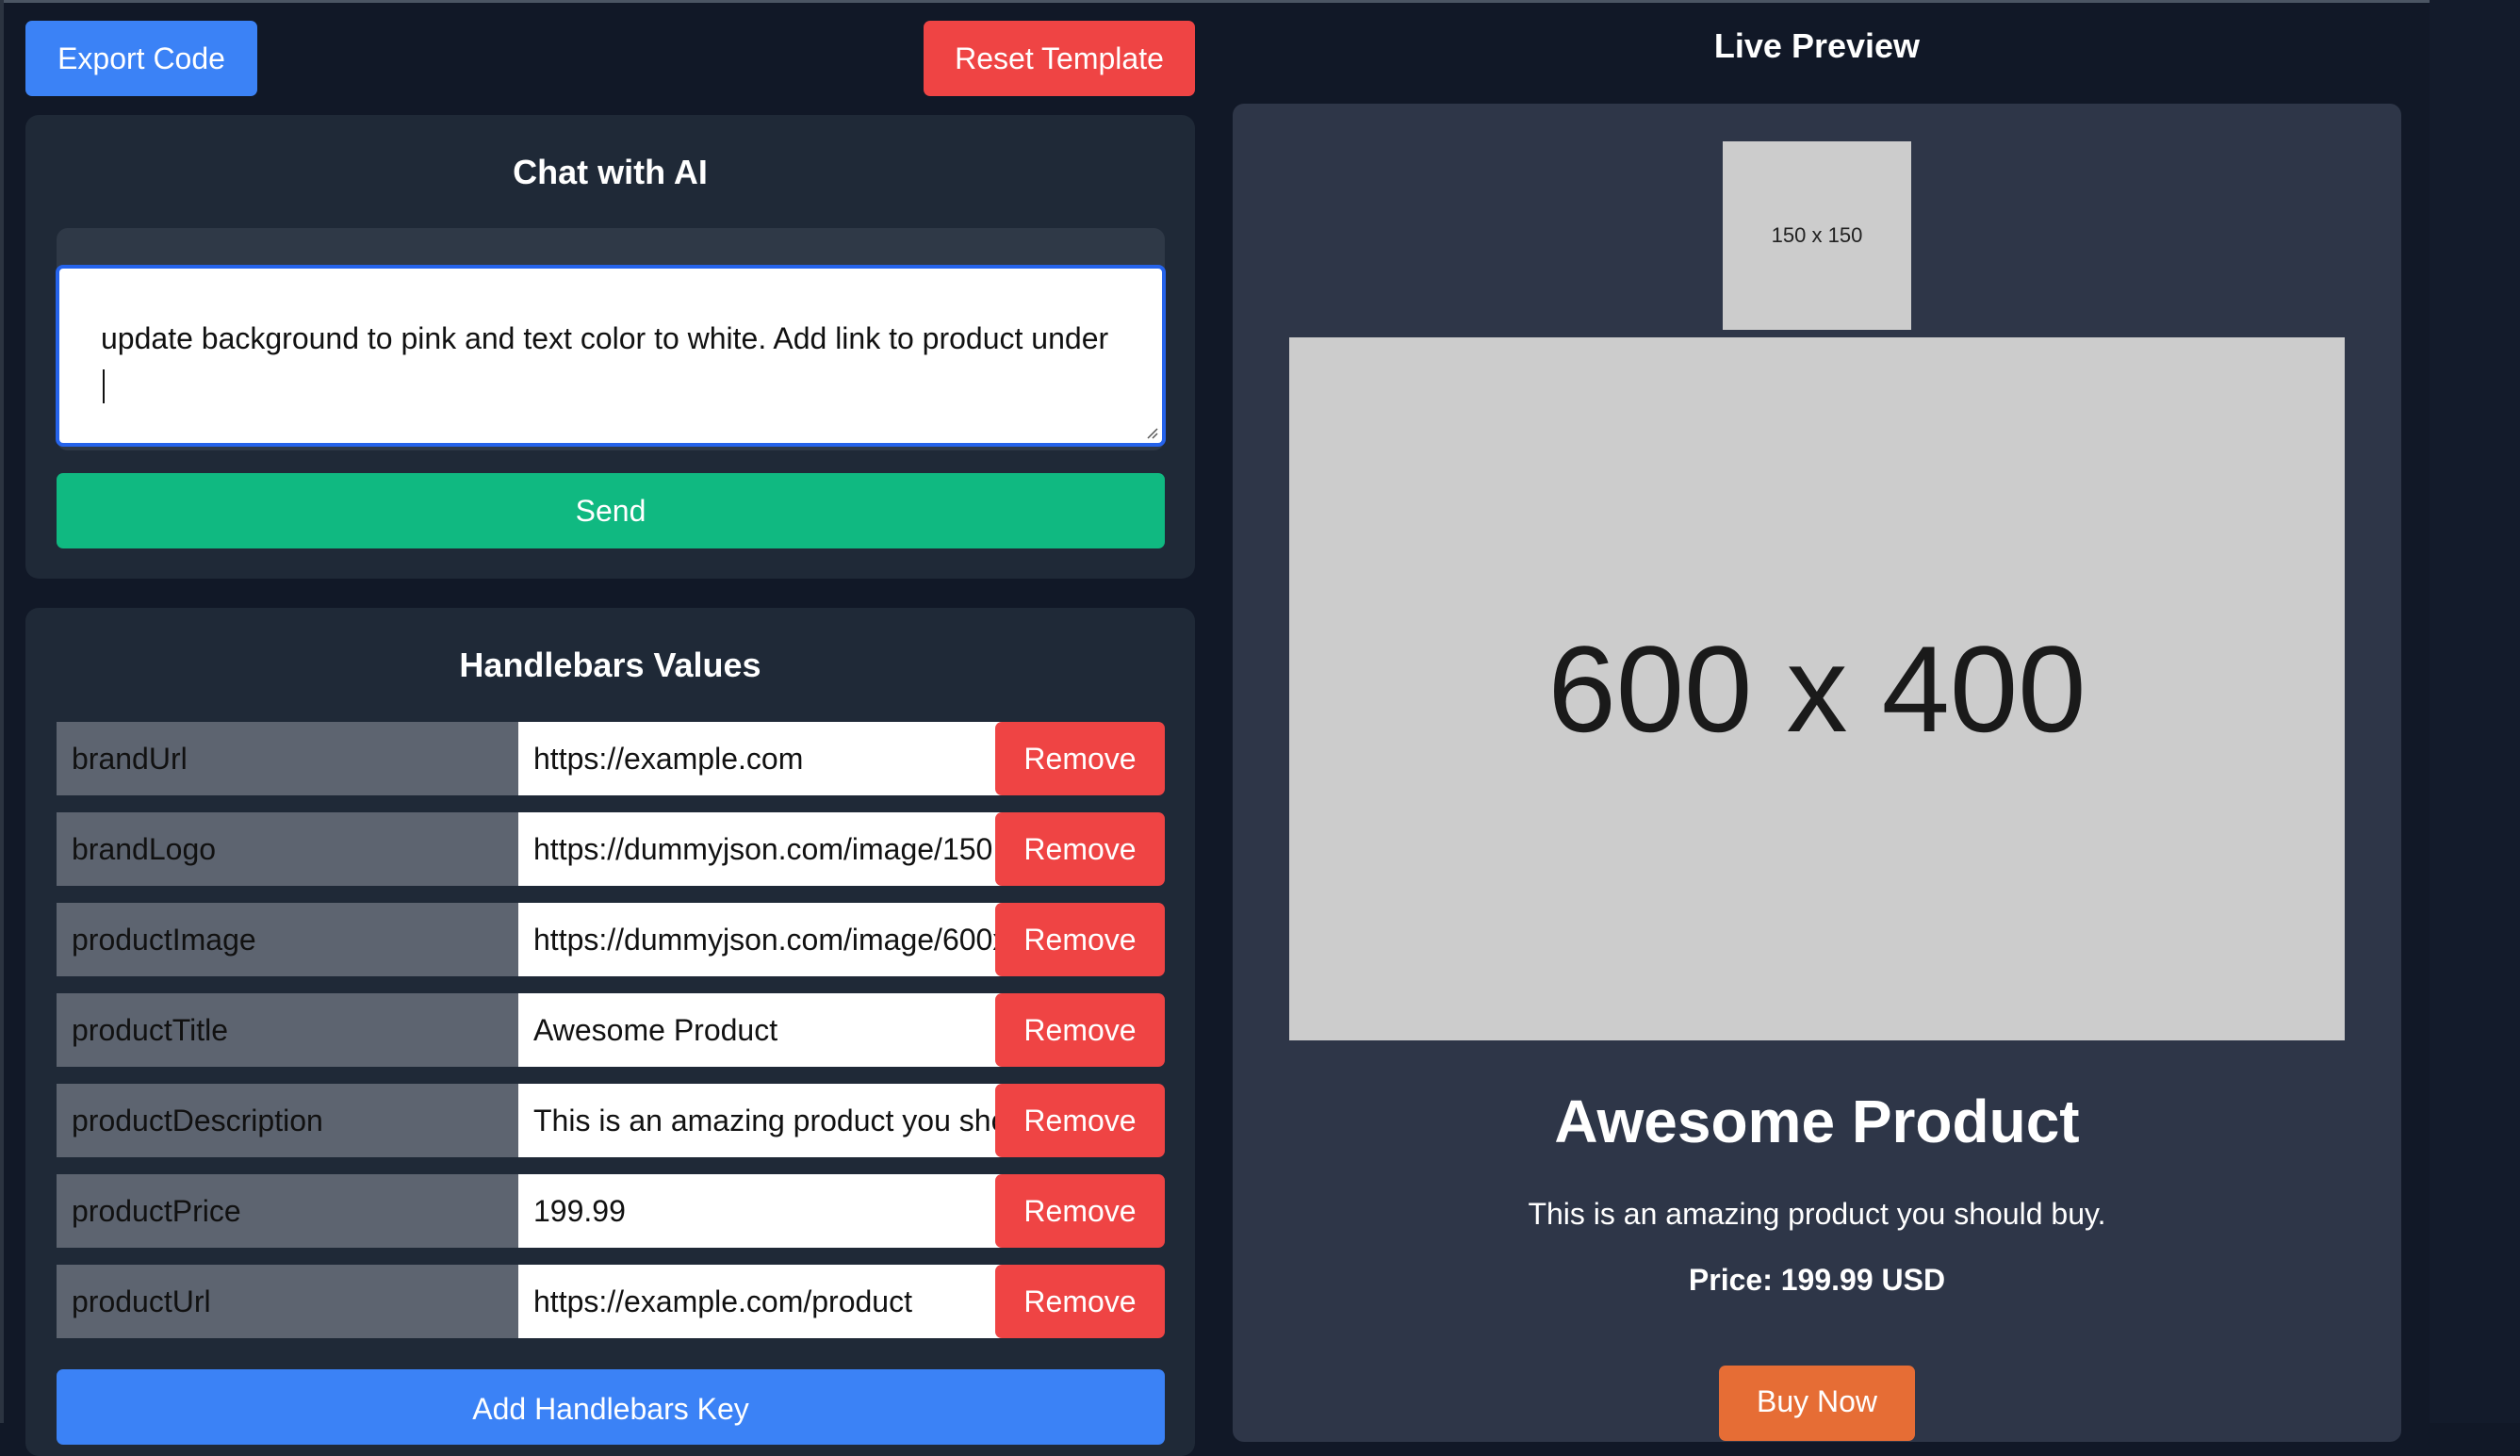  What do you see at coordinates (287, 939) in the screenshot?
I see `handlebars-key-field: productImage` at bounding box center [287, 939].